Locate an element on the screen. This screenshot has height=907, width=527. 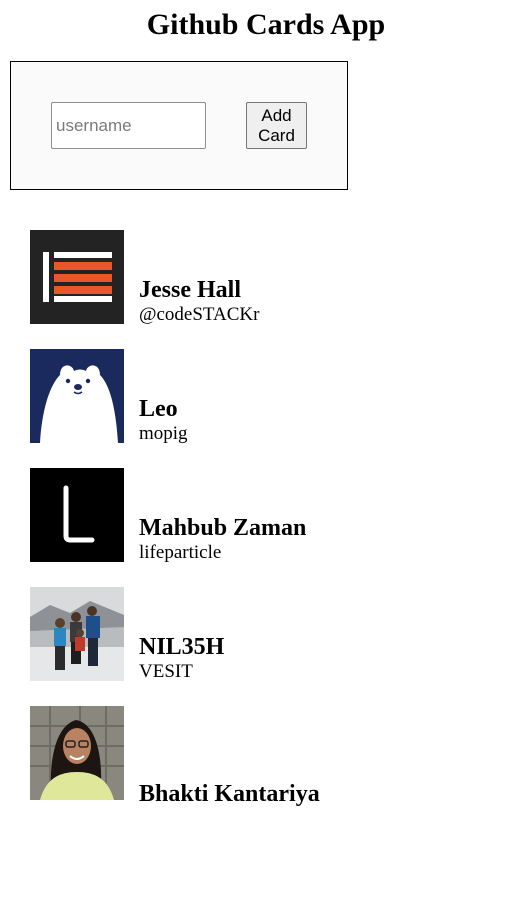
user-company: lifeparticle is located at coordinates (180, 552).